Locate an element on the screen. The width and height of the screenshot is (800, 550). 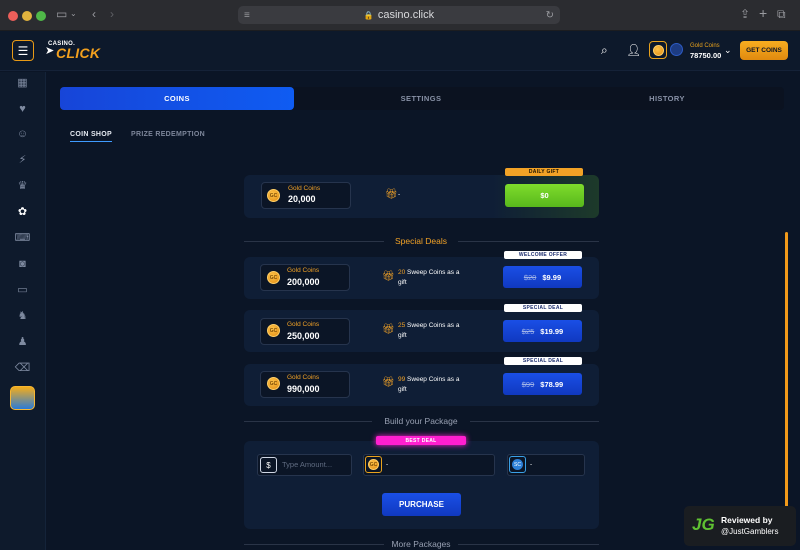
tab-history: HISTORY is located at coordinates (667, 98).